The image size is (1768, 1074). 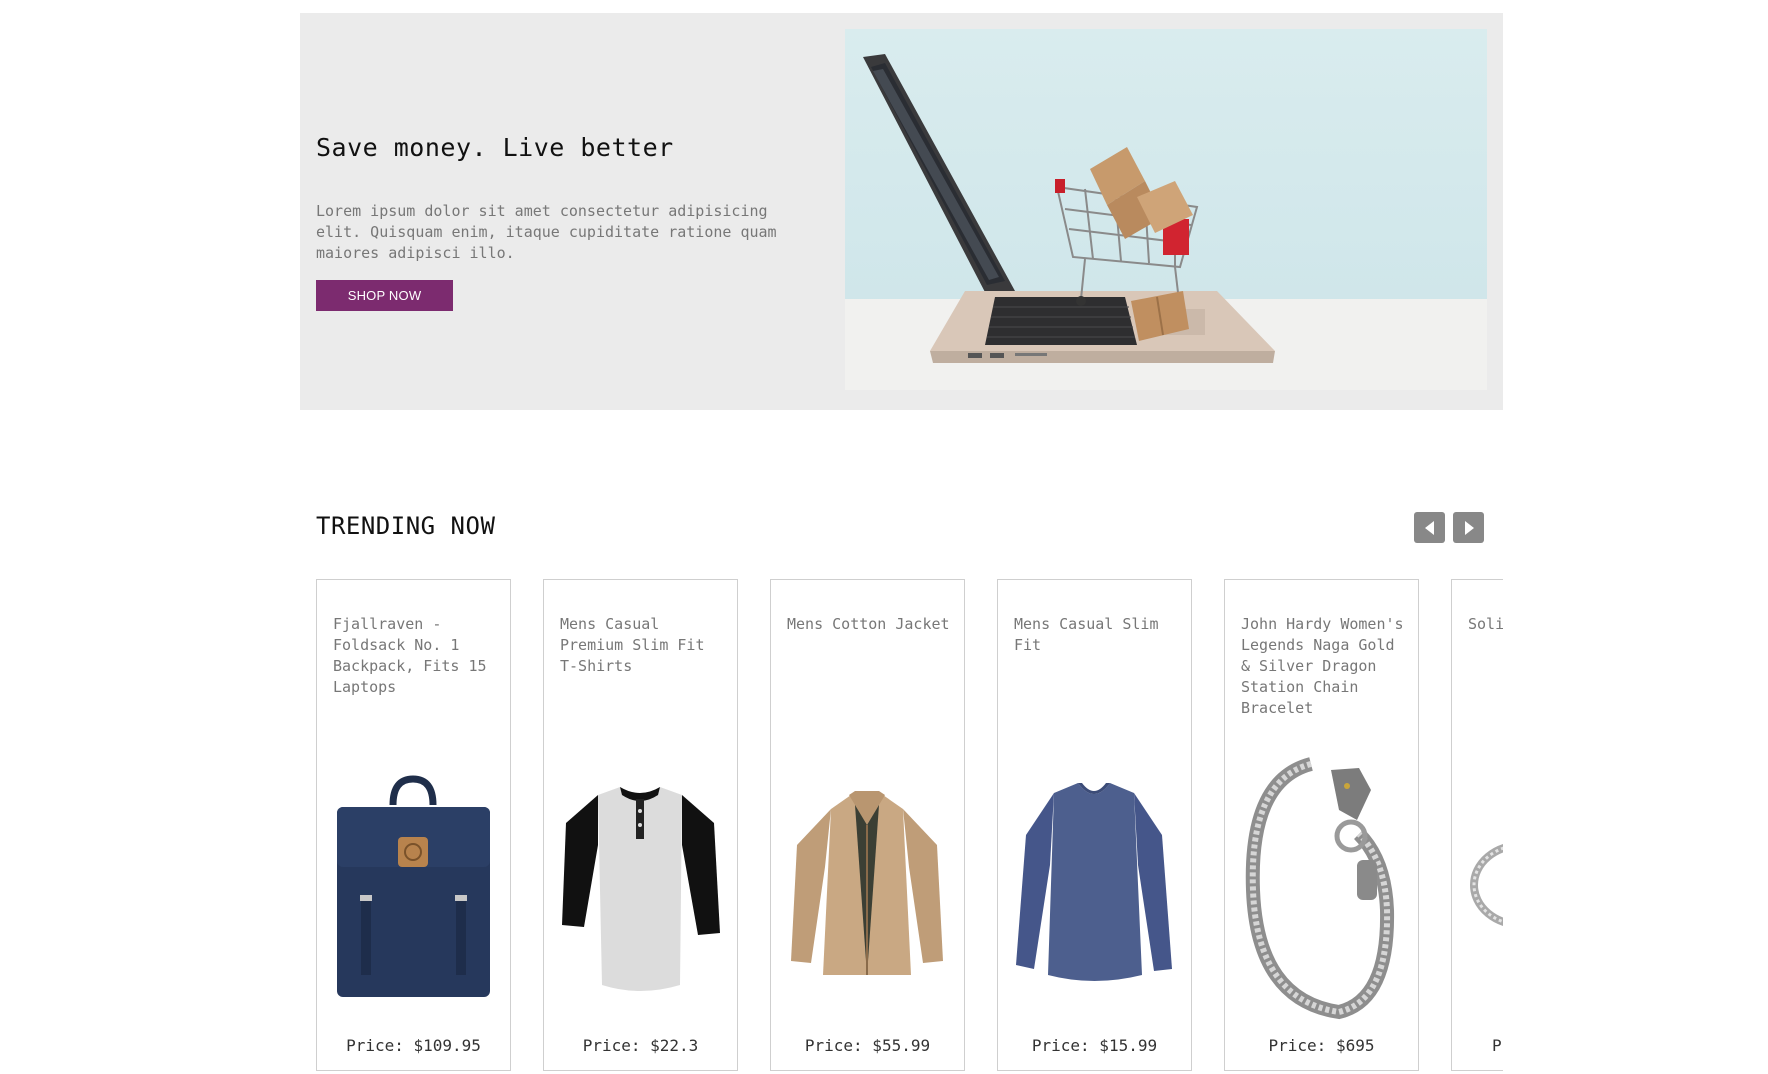 What do you see at coordinates (384, 295) in the screenshot?
I see `shop-now-button: SHOP NOW` at bounding box center [384, 295].